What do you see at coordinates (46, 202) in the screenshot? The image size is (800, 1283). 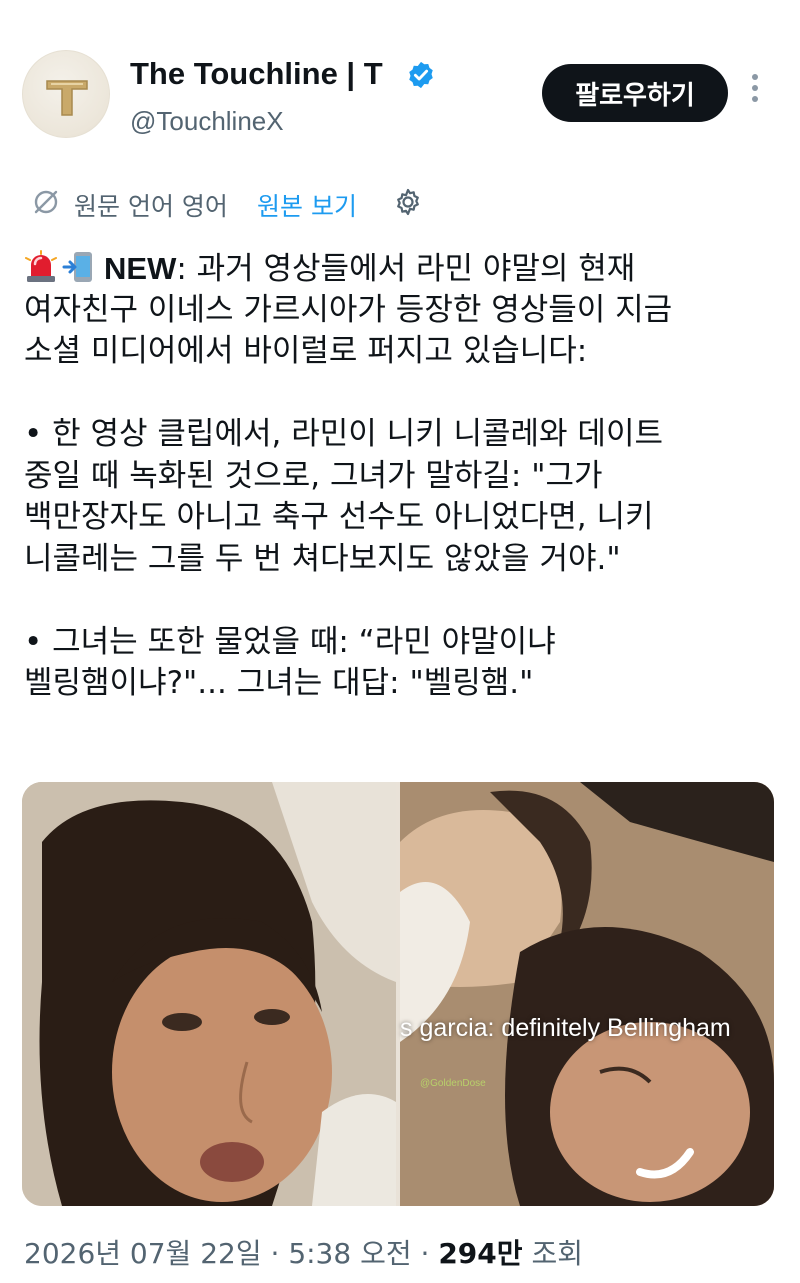 I see `translate-icon` at bounding box center [46, 202].